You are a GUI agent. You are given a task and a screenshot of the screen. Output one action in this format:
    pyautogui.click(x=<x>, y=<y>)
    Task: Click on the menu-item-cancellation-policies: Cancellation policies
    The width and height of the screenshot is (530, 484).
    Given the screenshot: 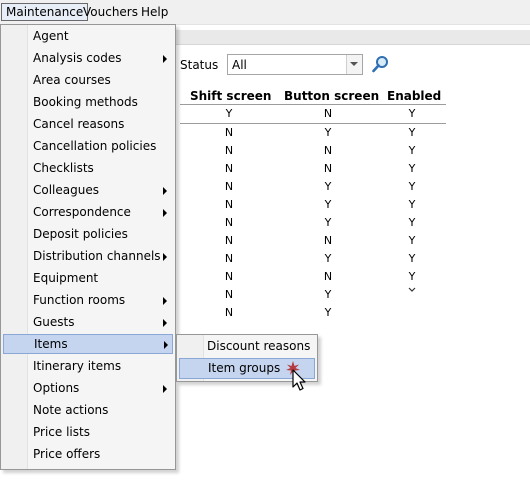 What is the action you would take?
    pyautogui.click(x=88, y=146)
    